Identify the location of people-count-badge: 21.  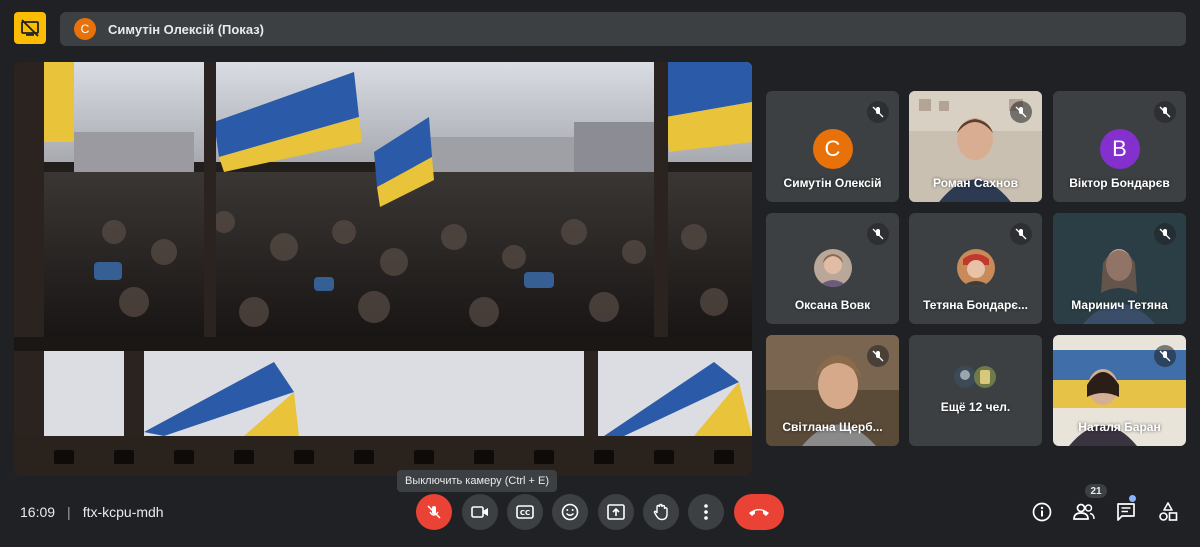
(1096, 491).